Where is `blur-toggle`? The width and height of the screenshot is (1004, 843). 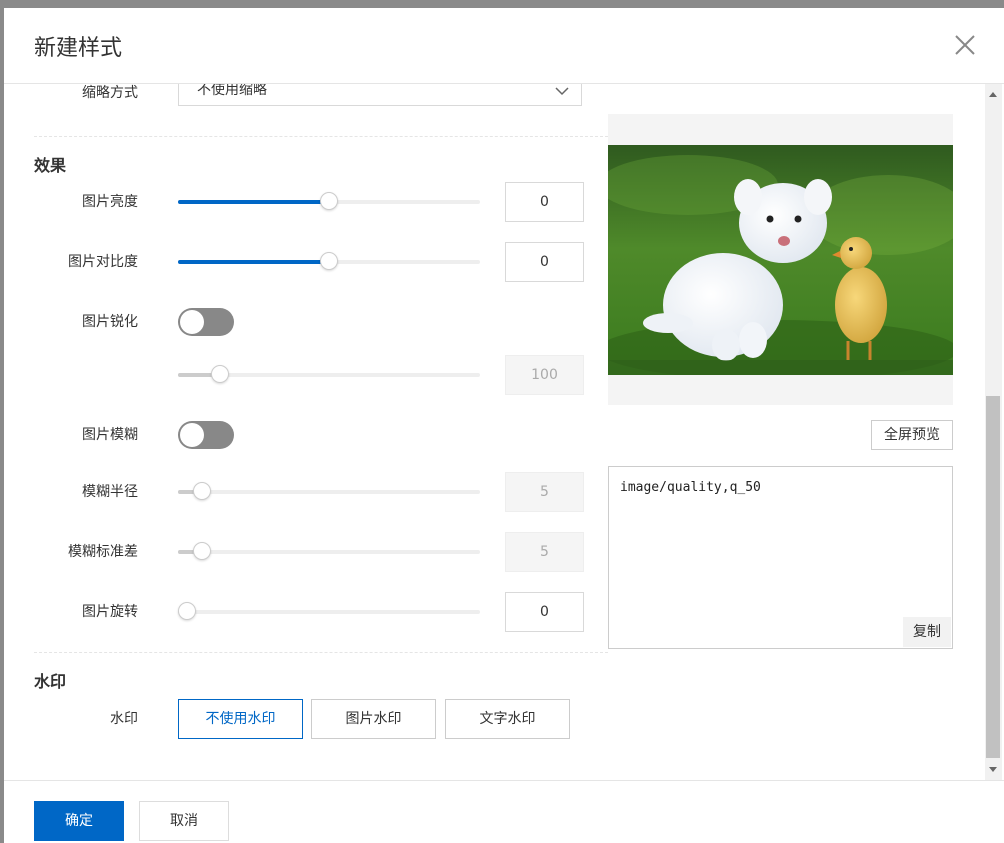
blur-toggle is located at coordinates (206, 435).